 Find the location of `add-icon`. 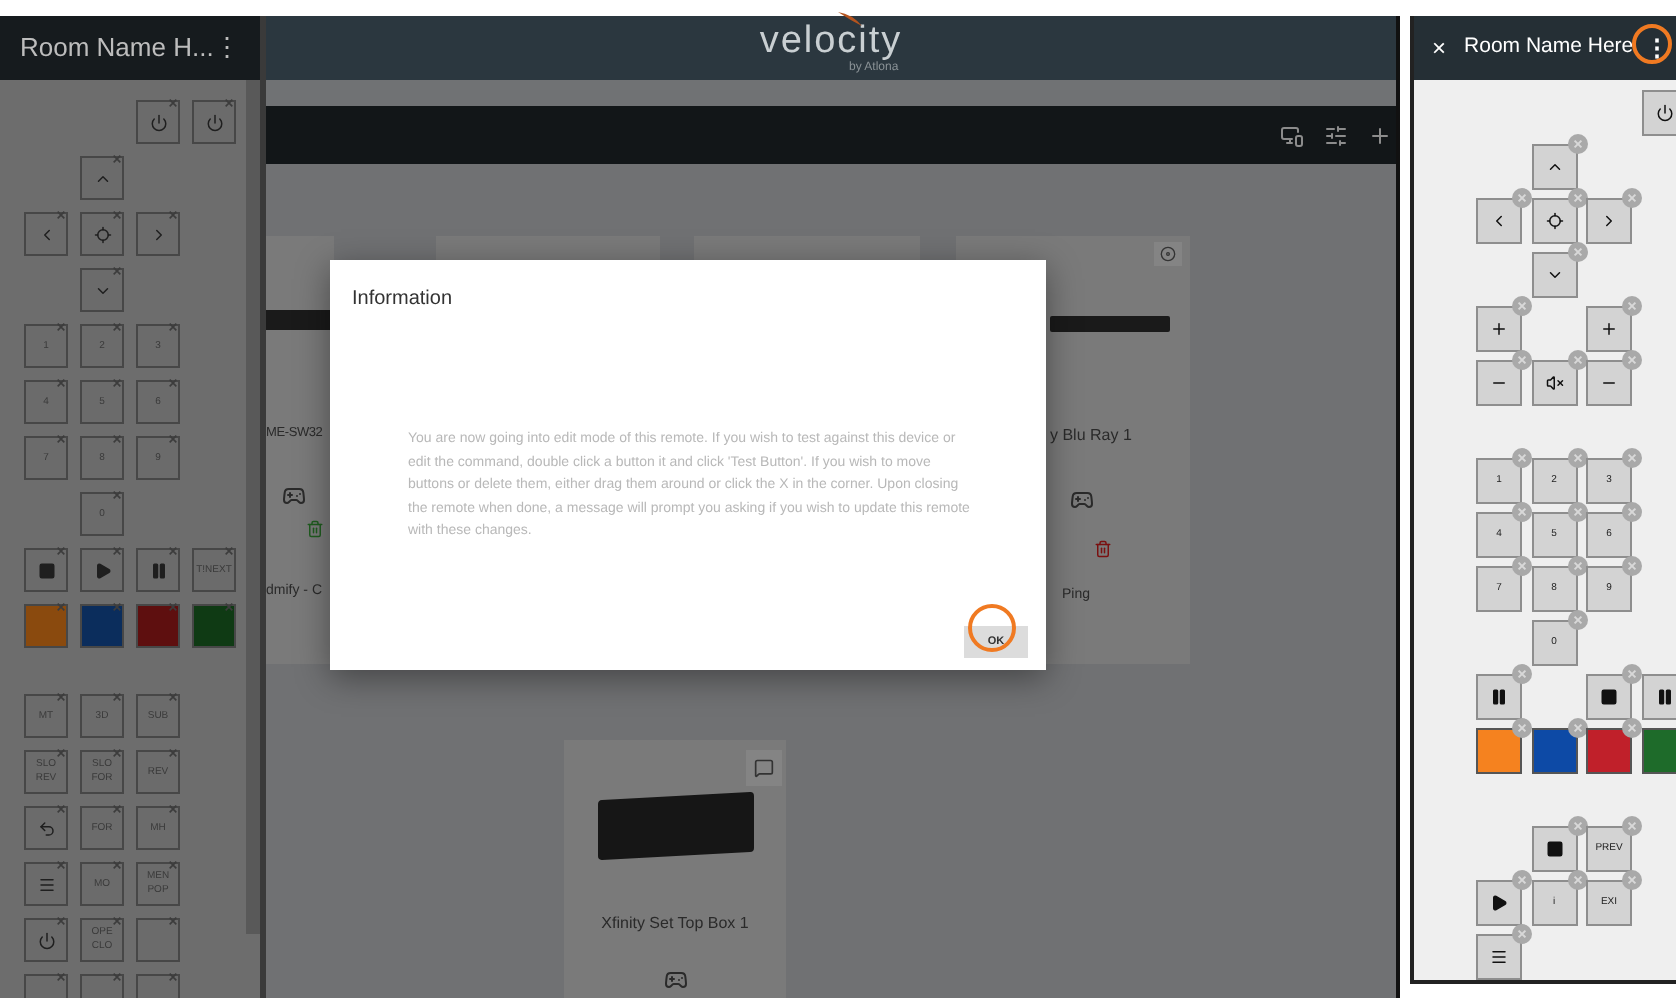

add-icon is located at coordinates (1380, 135).